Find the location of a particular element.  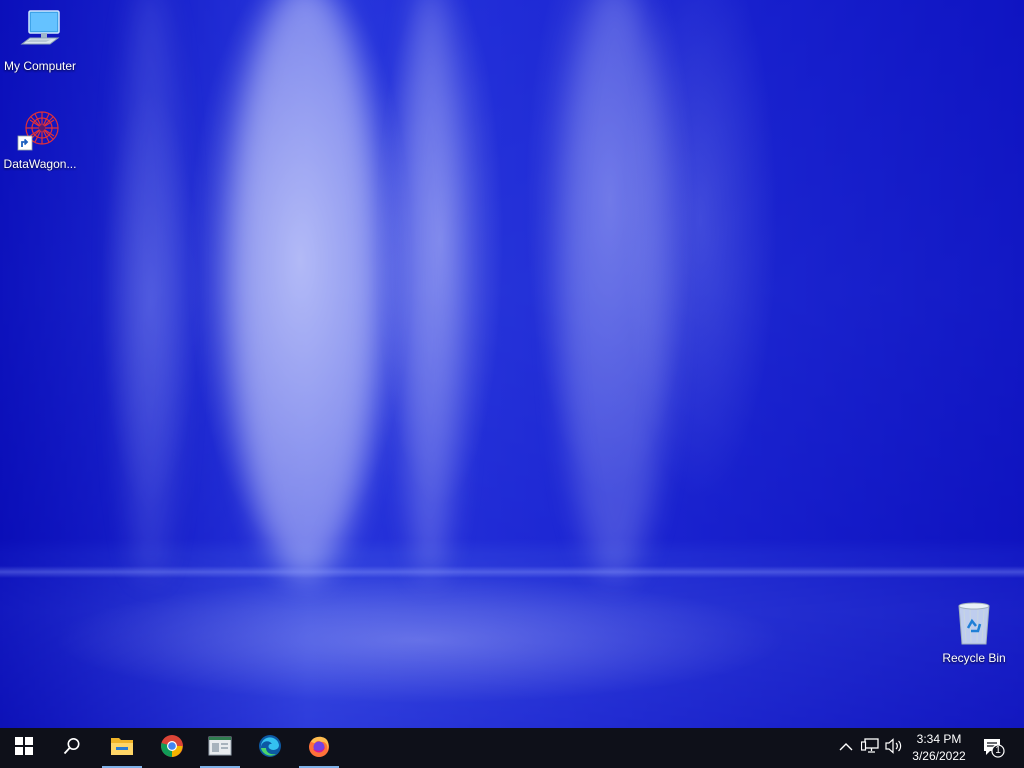

computer-icon is located at coordinates (40, 32).